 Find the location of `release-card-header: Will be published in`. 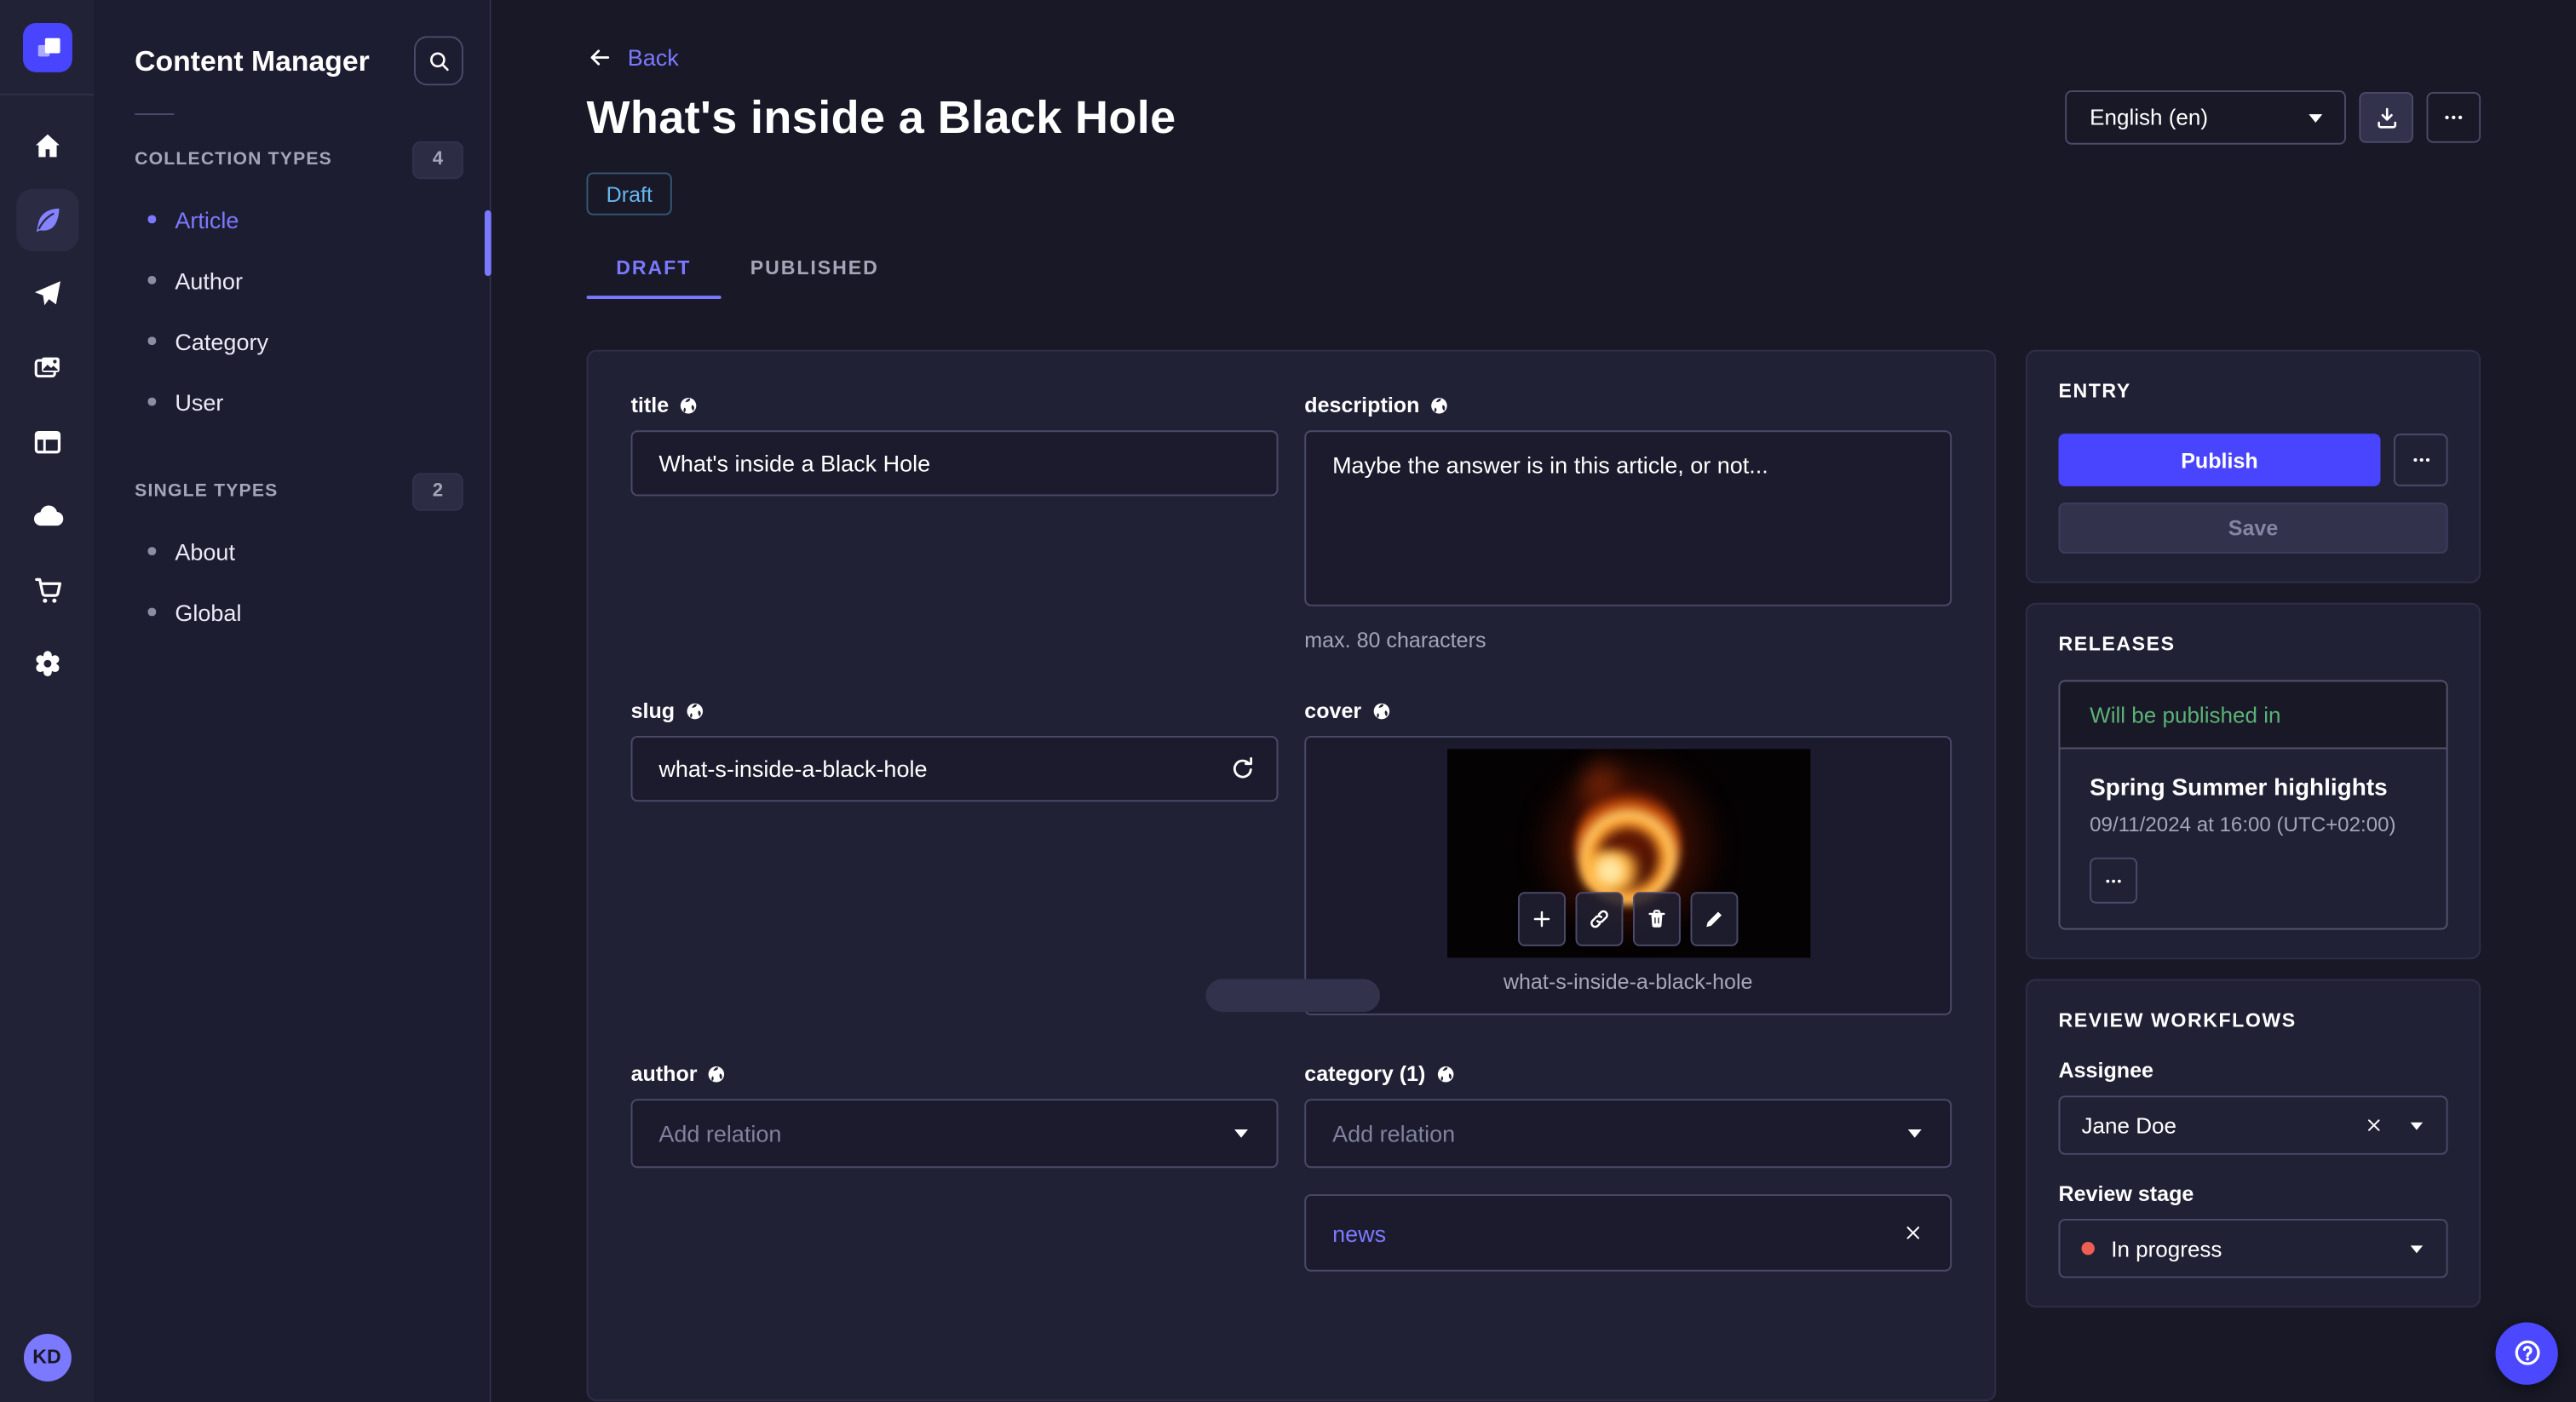

release-card-header: Will be published in is located at coordinates (2253, 715).